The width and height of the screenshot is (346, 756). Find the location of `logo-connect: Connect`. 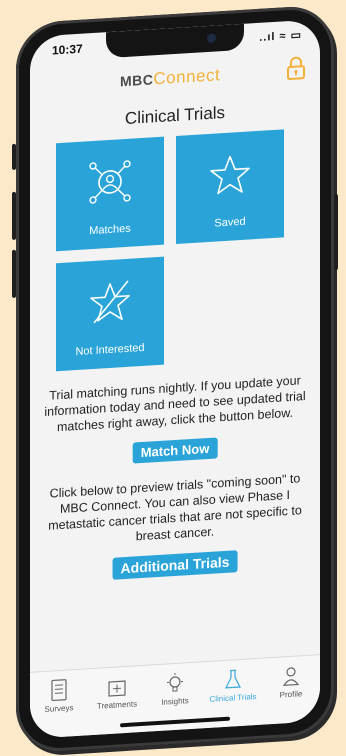

logo-connect: Connect is located at coordinates (187, 77).